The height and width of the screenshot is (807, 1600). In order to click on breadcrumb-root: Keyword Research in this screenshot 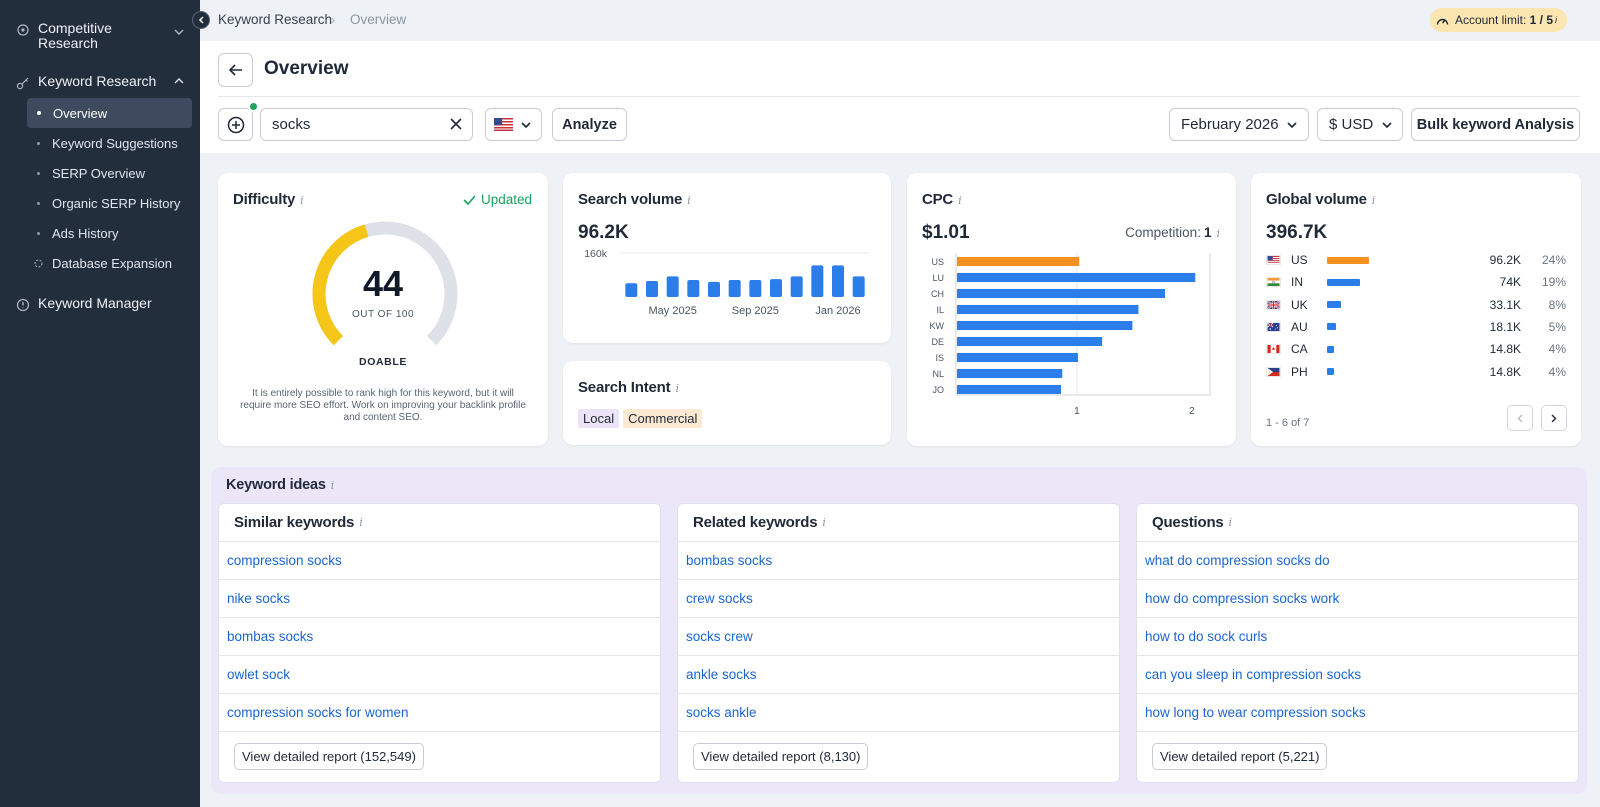, I will do `click(275, 19)`.